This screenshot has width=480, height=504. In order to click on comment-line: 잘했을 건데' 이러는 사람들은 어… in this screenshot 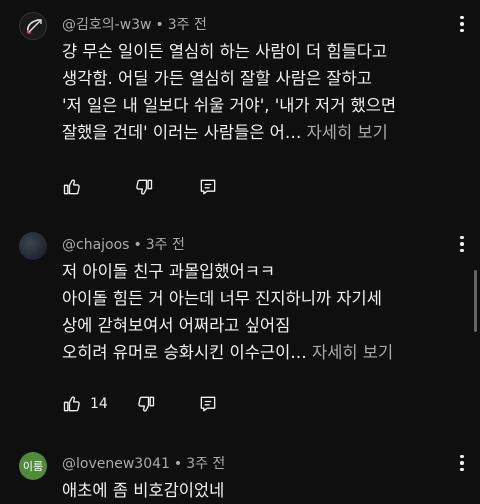, I will do `click(182, 132)`.